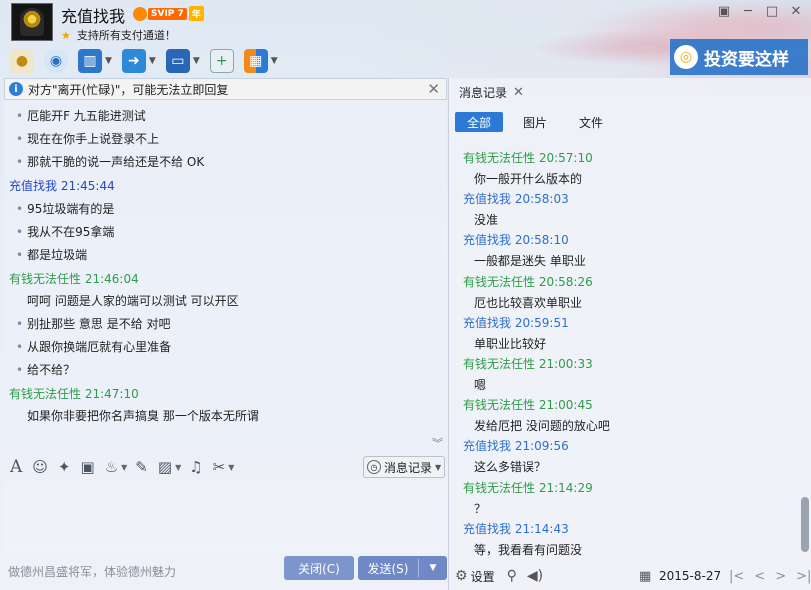 The image size is (811, 590). What do you see at coordinates (182, 61) in the screenshot?
I see `remote-desktop-button: ▭ ▼` at bounding box center [182, 61].